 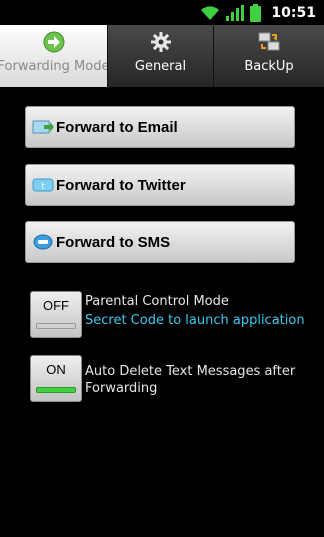 What do you see at coordinates (56, 314) in the screenshot?
I see `parental-control-toggle: OFF` at bounding box center [56, 314].